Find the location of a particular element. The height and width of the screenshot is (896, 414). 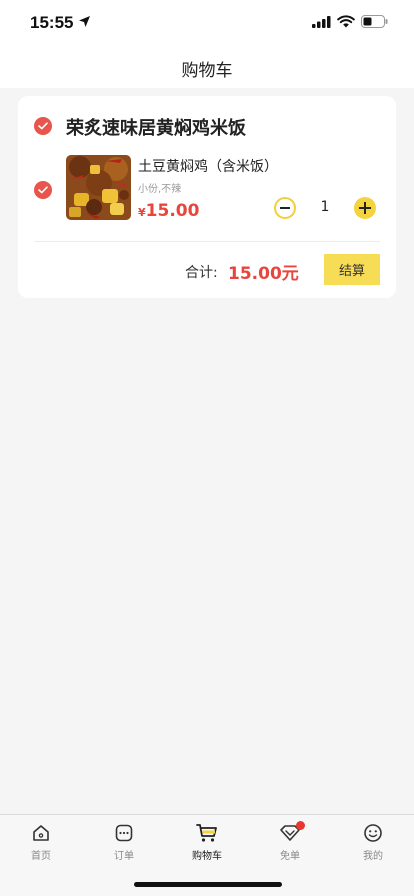

notification-badge is located at coordinates (300, 825).